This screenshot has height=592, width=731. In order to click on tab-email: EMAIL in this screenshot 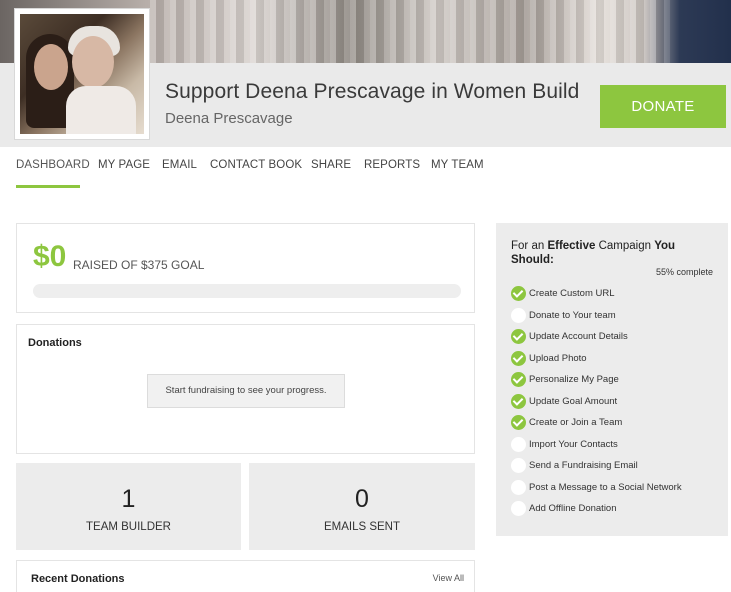, I will do `click(179, 165)`.